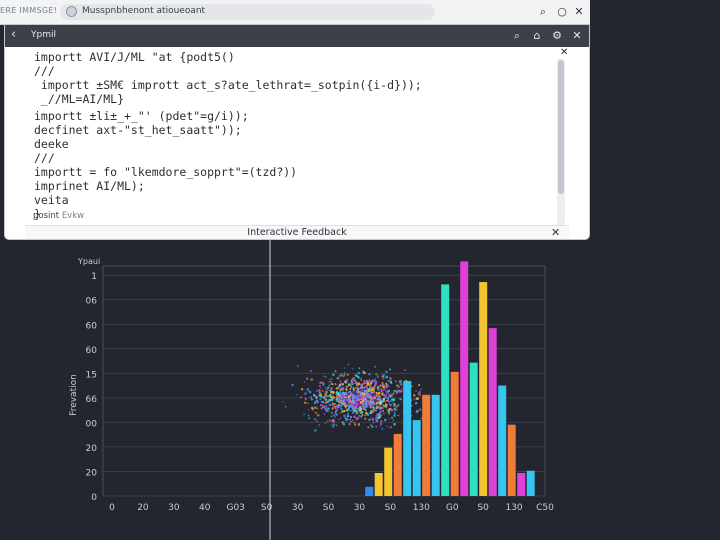  What do you see at coordinates (235, 508) in the screenshot?
I see `x-tick-label: G03` at bounding box center [235, 508].